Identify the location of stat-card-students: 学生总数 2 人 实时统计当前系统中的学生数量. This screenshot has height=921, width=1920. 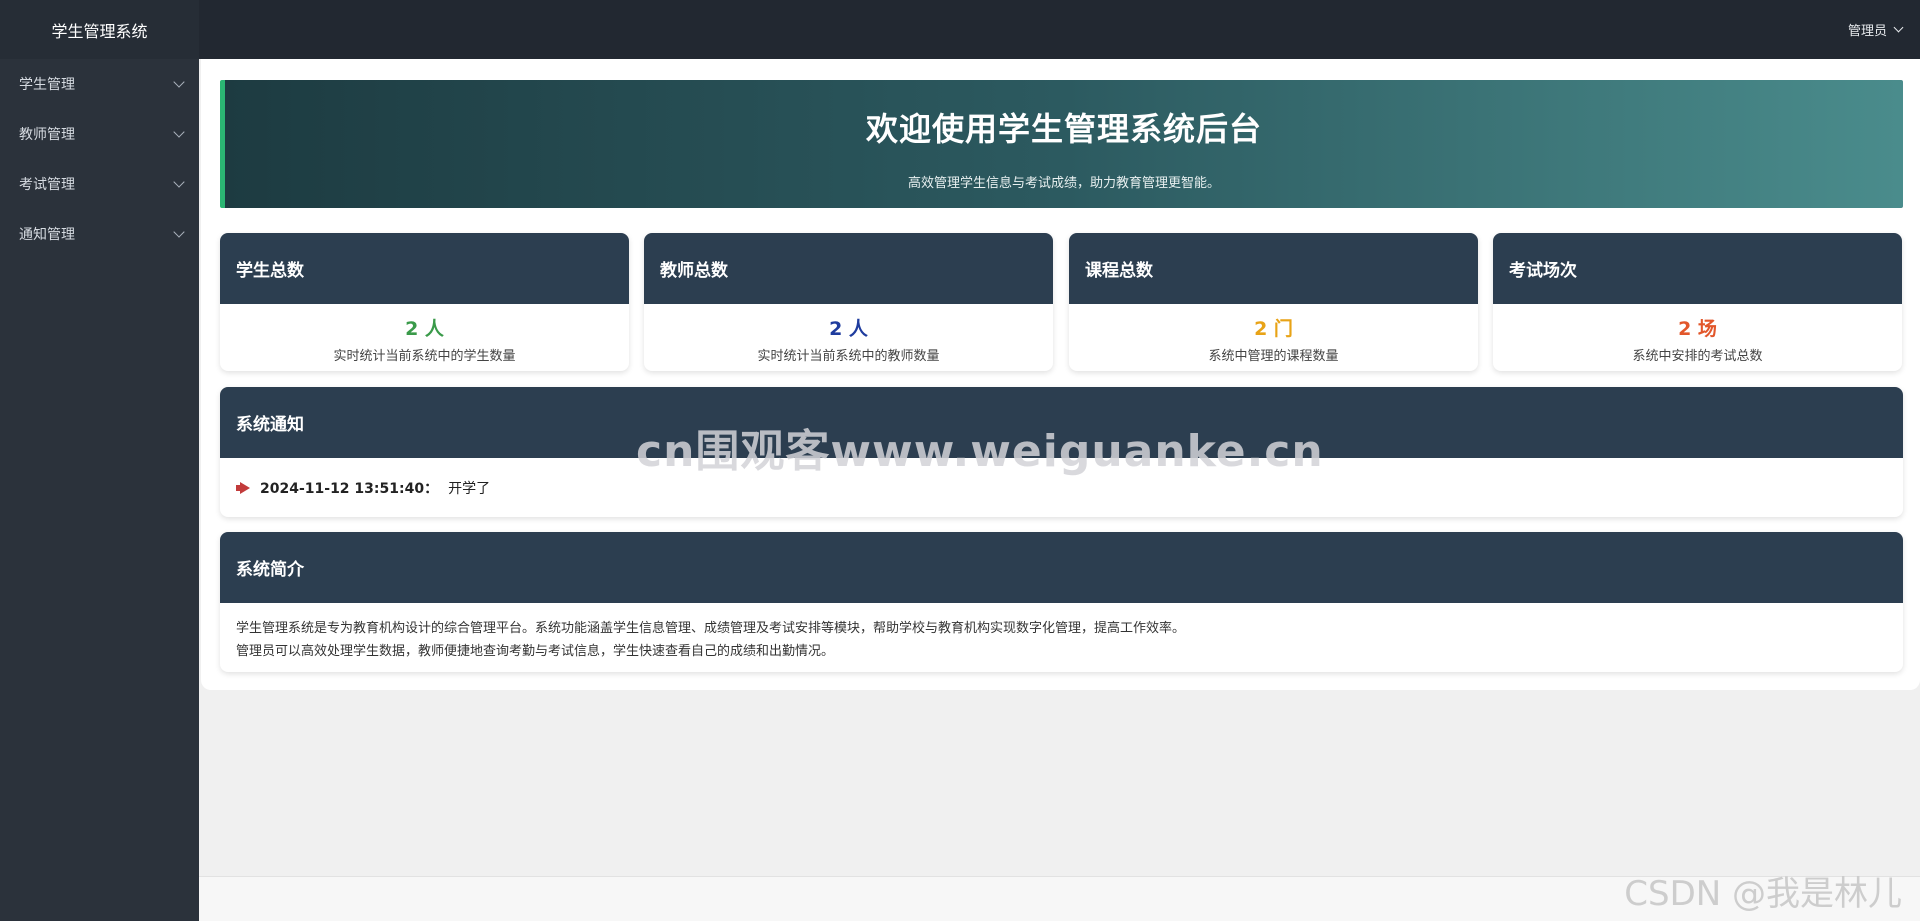
(424, 302).